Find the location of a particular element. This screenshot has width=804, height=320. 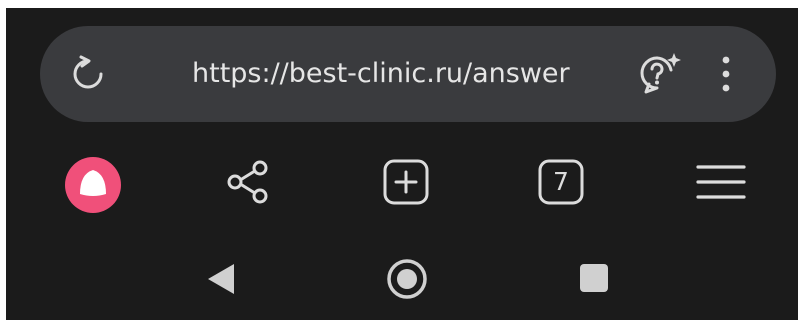

url-text: https://best-clinic.ru/answer is located at coordinates (381, 74).